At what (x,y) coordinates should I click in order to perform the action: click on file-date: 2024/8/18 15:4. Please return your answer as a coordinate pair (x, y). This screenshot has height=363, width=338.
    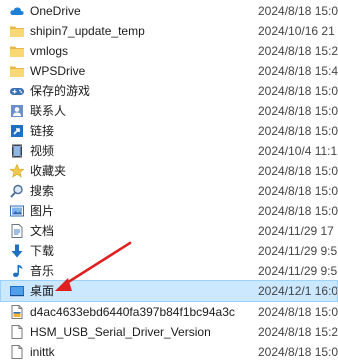
    Looking at the image, I should click on (298, 71).